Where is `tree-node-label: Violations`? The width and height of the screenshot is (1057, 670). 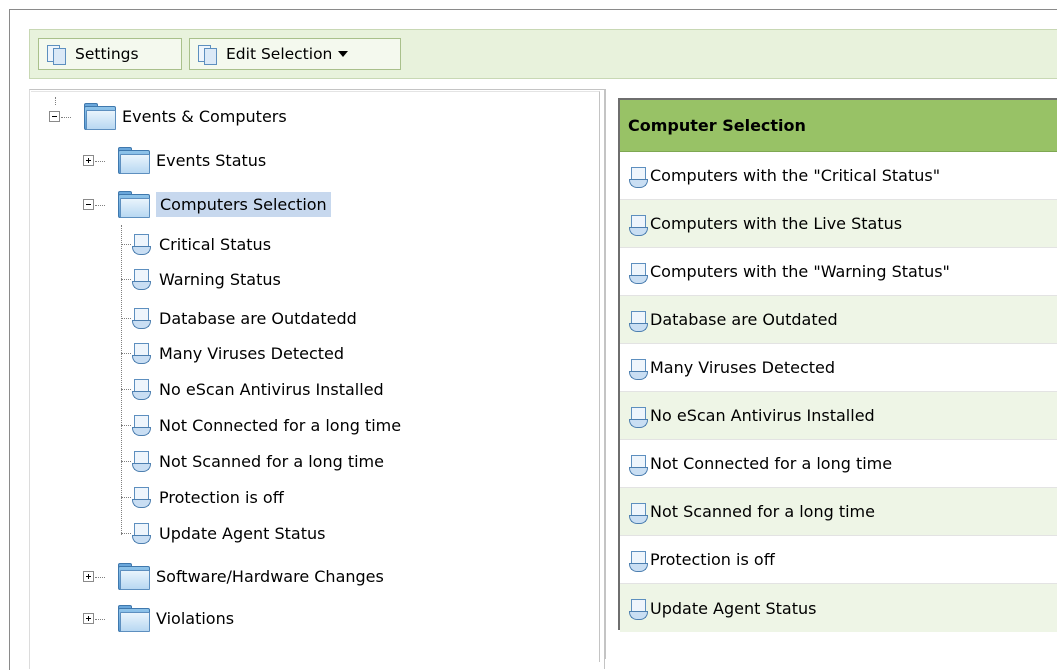
tree-node-label: Violations is located at coordinates (195, 618).